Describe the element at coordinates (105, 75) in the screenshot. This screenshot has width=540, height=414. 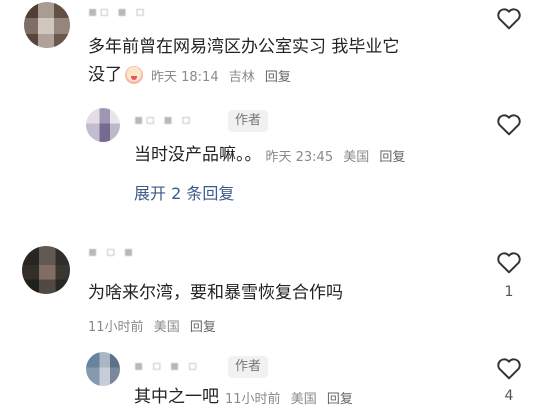
I see `comment-text: 没了` at that location.